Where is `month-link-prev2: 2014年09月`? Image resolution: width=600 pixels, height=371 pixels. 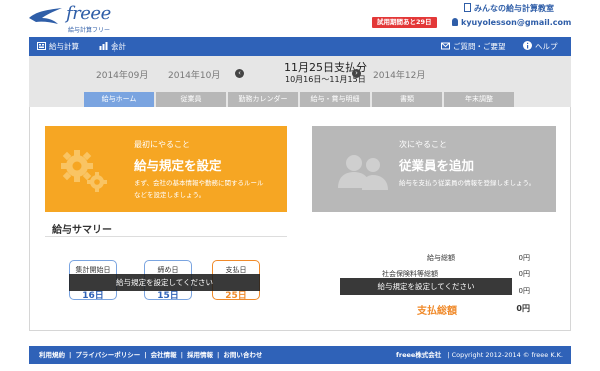
month-link-prev2: 2014年09月 is located at coordinates (122, 74).